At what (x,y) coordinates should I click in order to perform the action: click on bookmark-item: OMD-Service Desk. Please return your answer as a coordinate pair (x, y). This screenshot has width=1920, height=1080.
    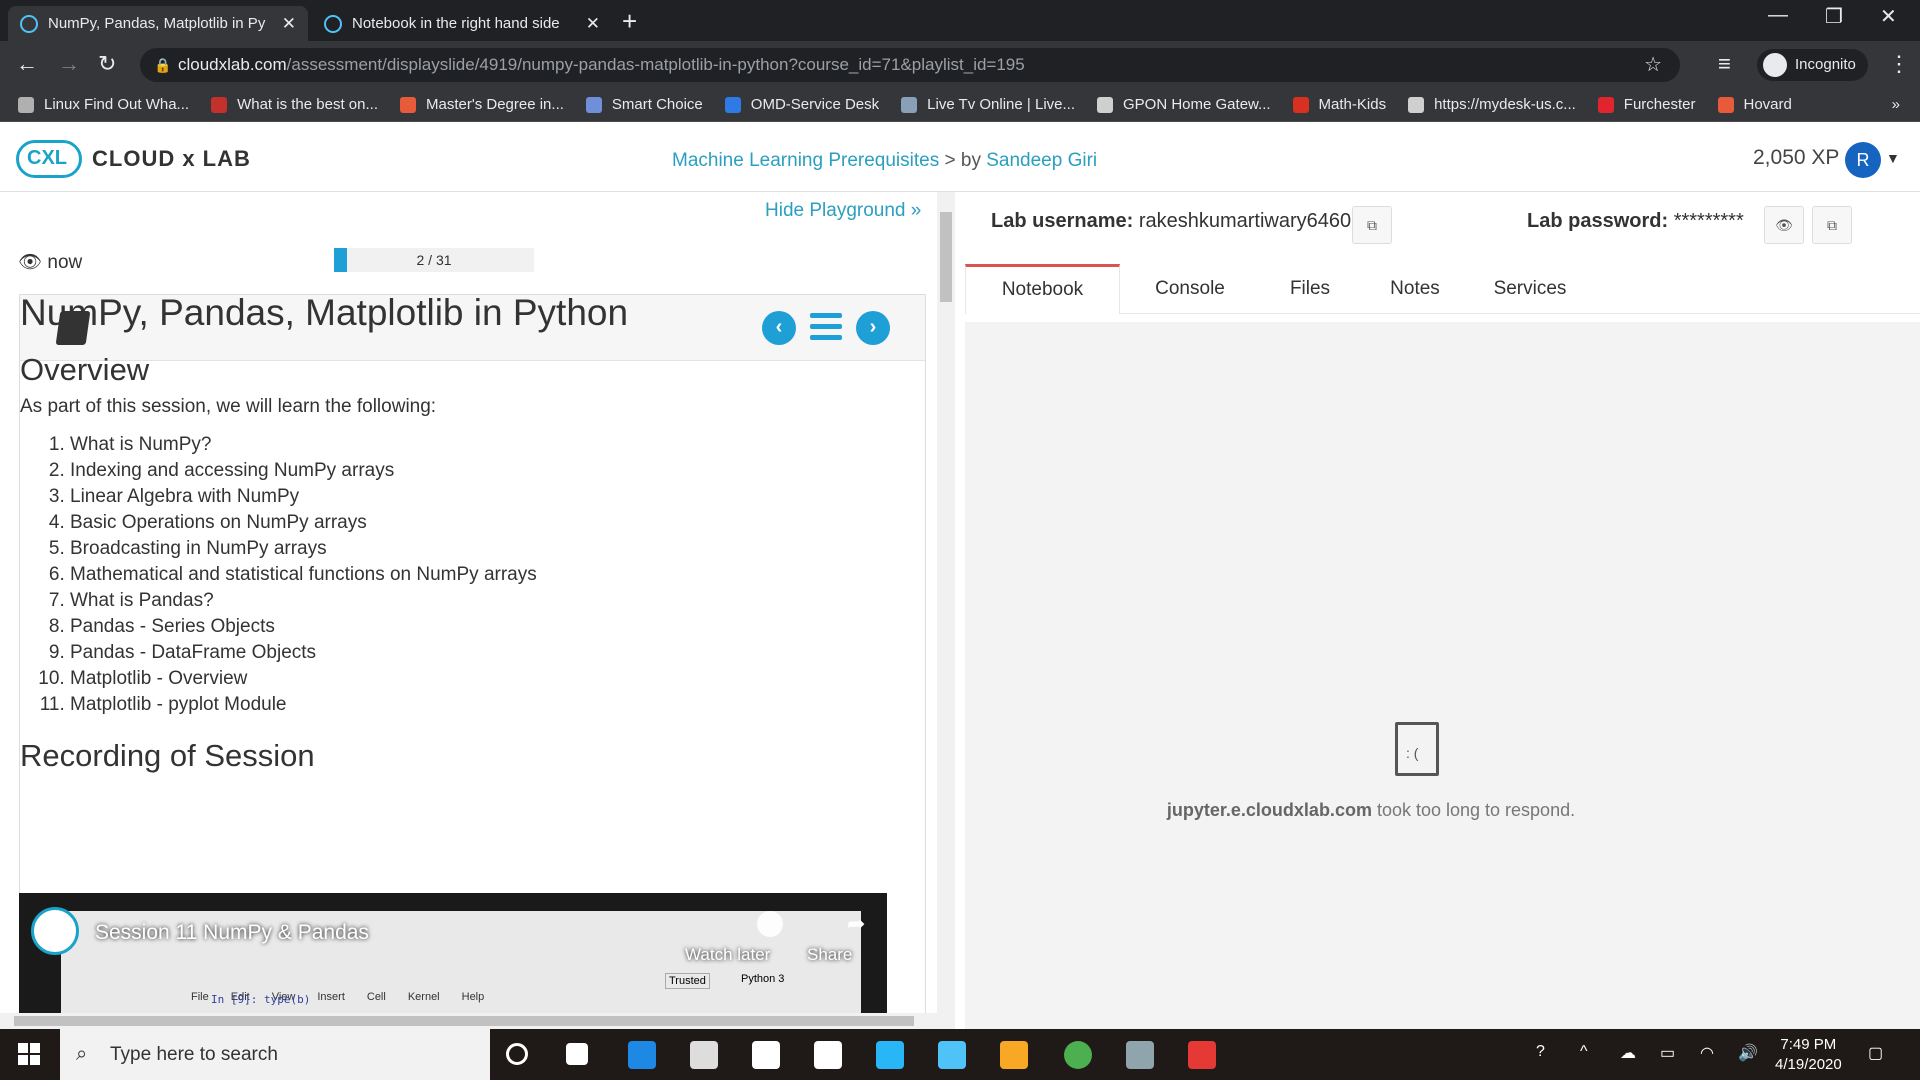
    Looking at the image, I should click on (802, 104).